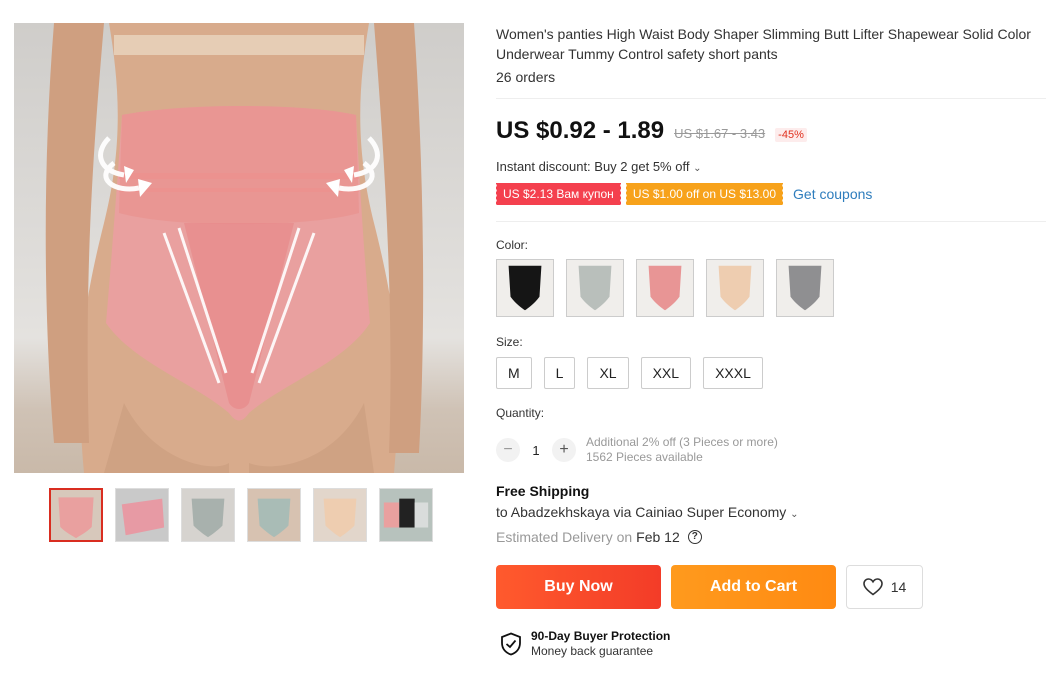  What do you see at coordinates (682, 442) in the screenshot?
I see `bulk-discount-note: Additional 2% off (3 Pieces or more)` at bounding box center [682, 442].